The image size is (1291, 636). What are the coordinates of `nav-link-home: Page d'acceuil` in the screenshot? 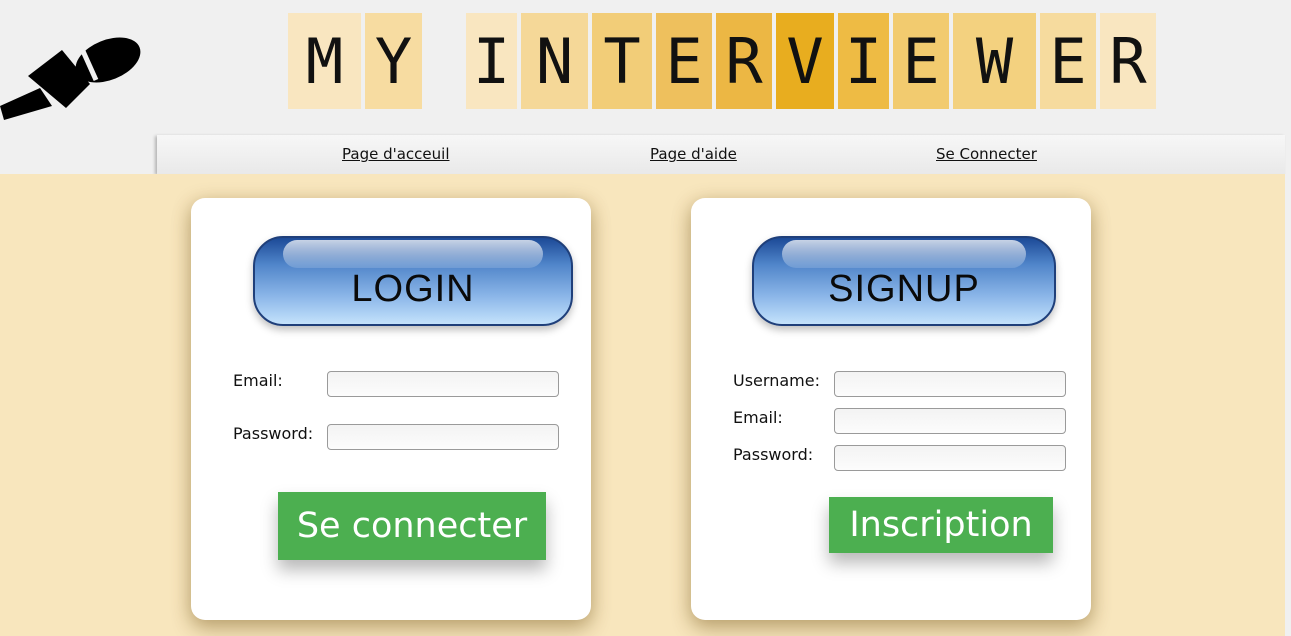 It's located at (395, 154).